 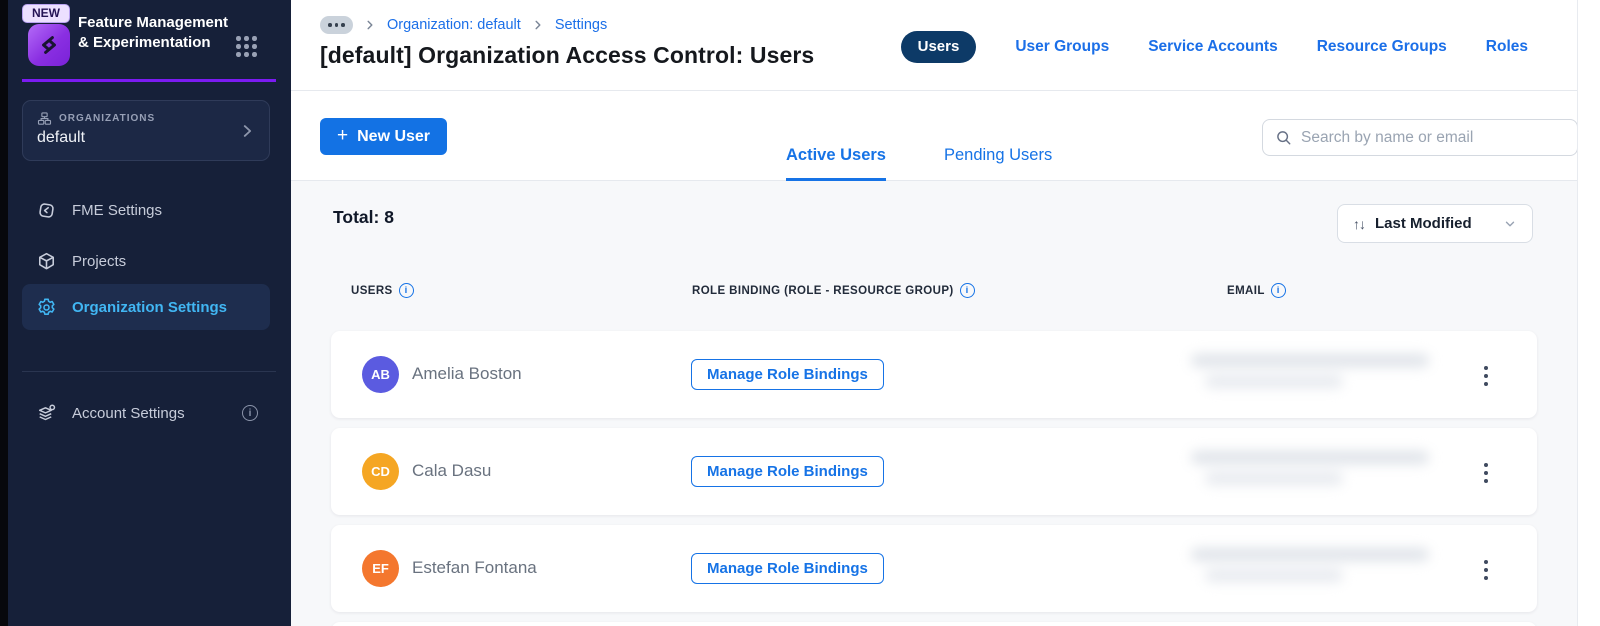 What do you see at coordinates (46, 260) in the screenshot?
I see `cube-icon` at bounding box center [46, 260].